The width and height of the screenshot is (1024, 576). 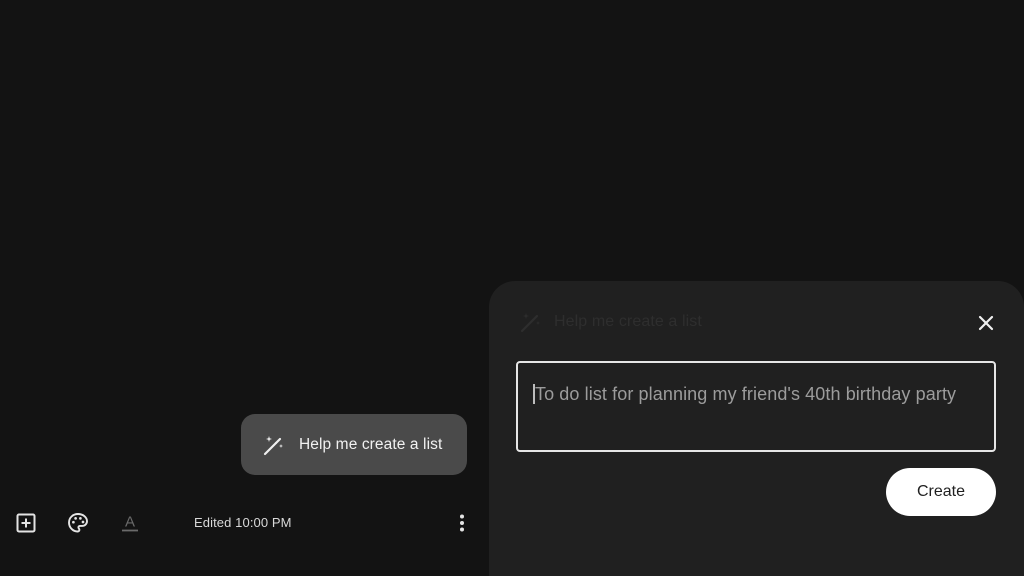 I want to click on help-me-create-list-chip: Help me create a list, so click(x=354, y=444).